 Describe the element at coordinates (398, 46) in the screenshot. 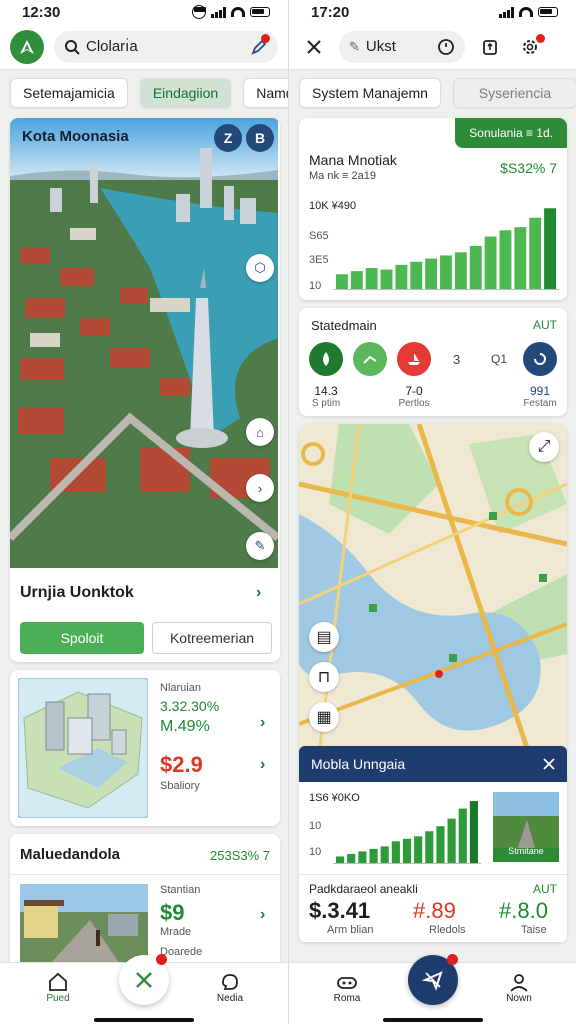

I see `search-input: Ukst` at that location.